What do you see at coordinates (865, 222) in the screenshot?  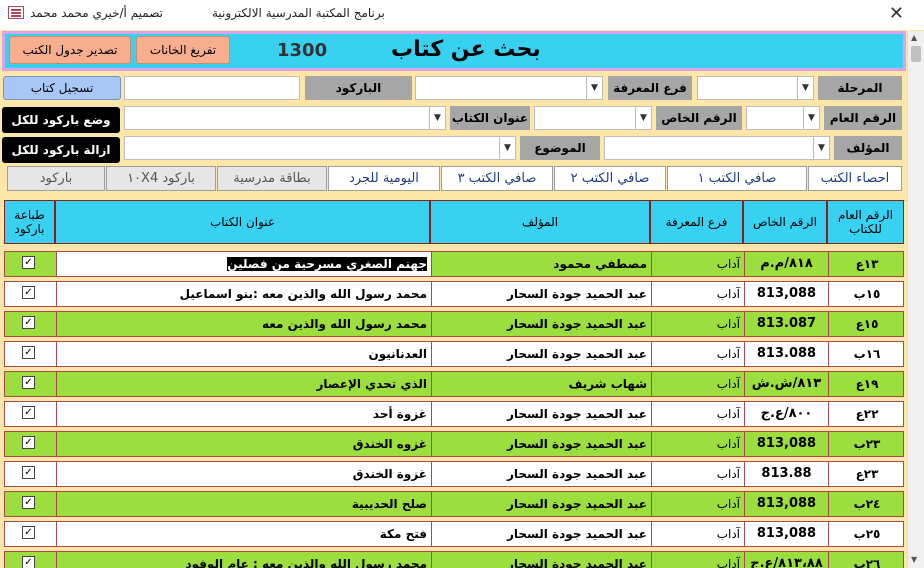 I see `col-general-no: الرقم العام للكتاب` at bounding box center [865, 222].